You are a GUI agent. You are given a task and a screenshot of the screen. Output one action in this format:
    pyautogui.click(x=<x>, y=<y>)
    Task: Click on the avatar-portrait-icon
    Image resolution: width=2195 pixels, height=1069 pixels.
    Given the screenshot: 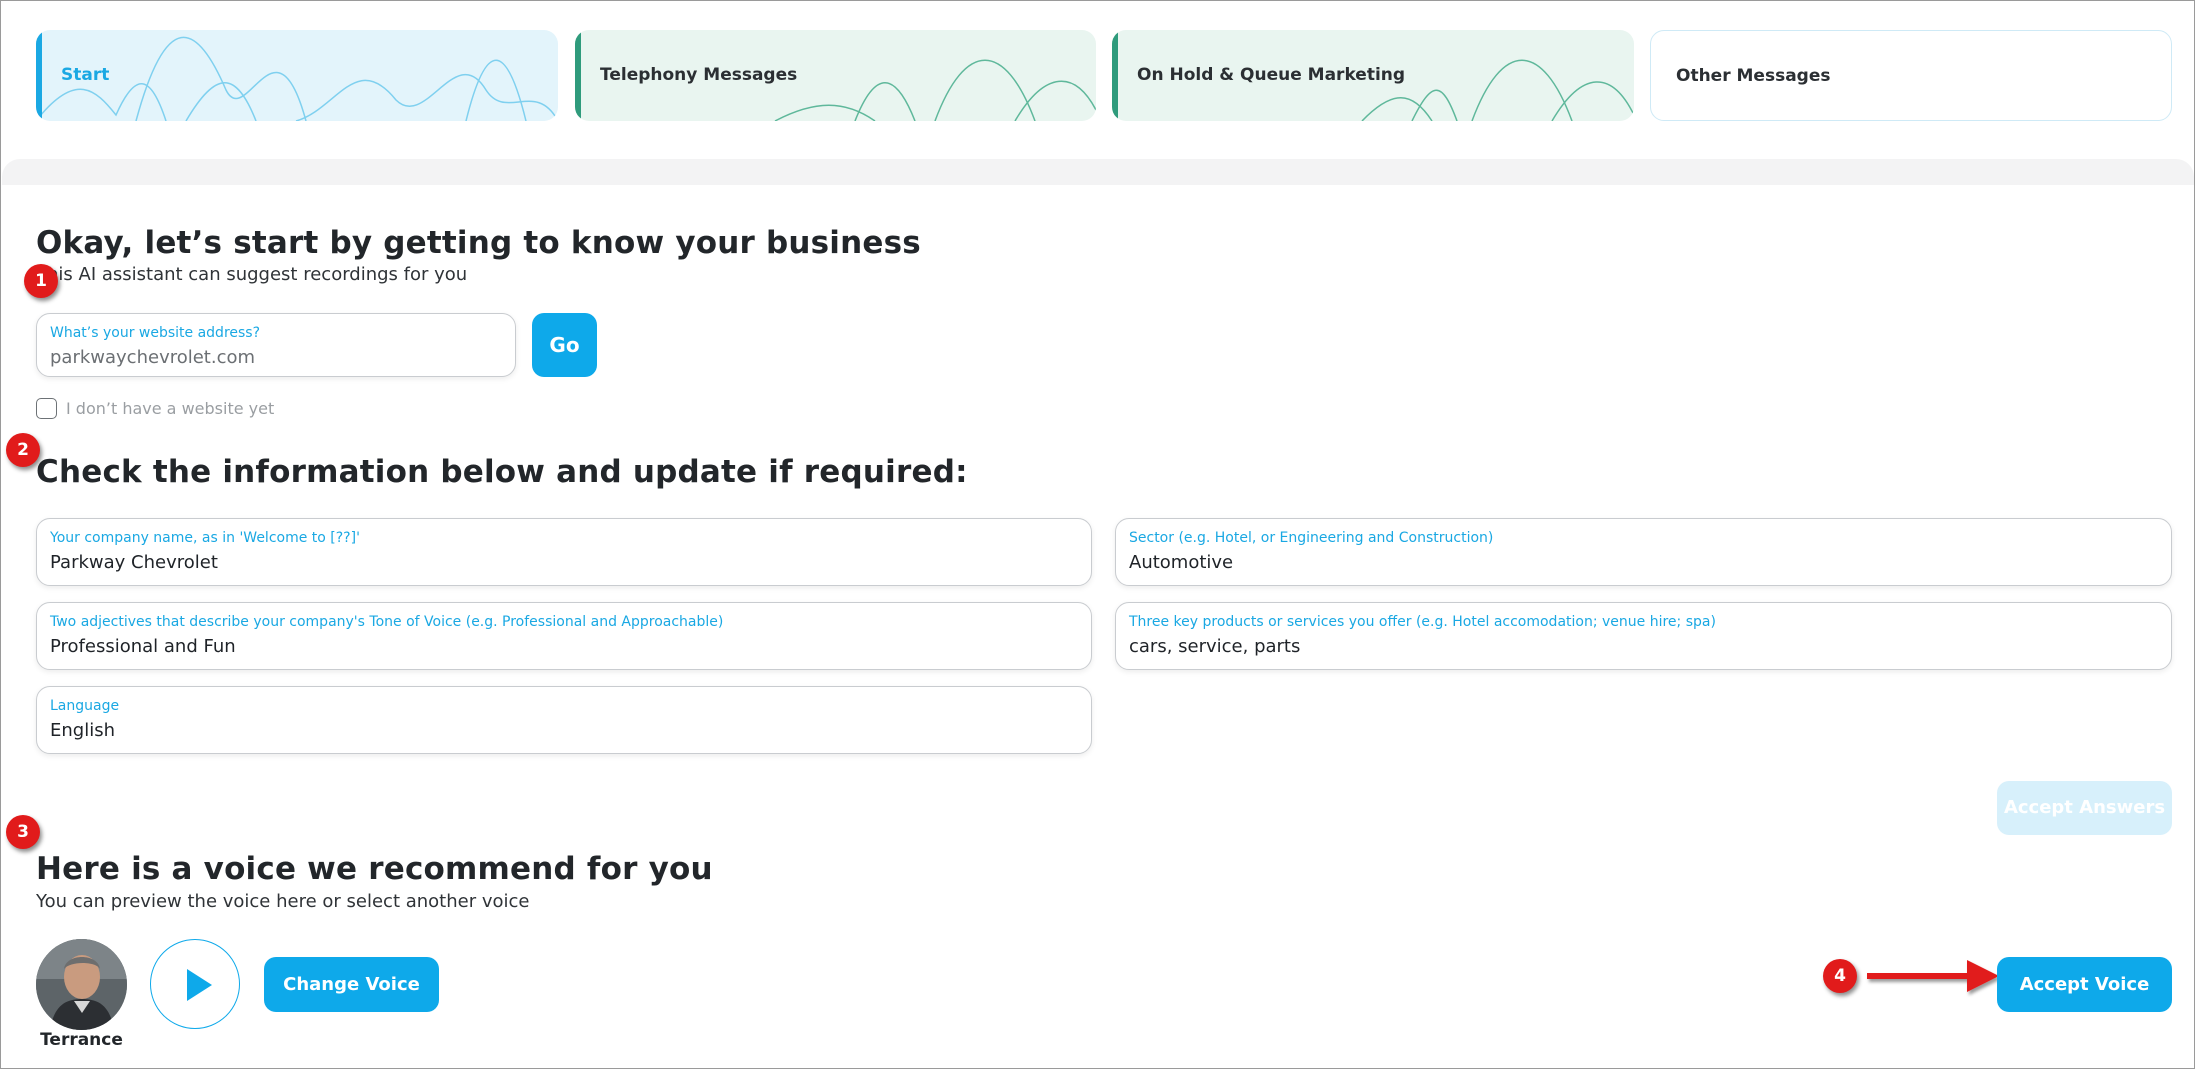 What is the action you would take?
    pyautogui.click(x=81, y=984)
    